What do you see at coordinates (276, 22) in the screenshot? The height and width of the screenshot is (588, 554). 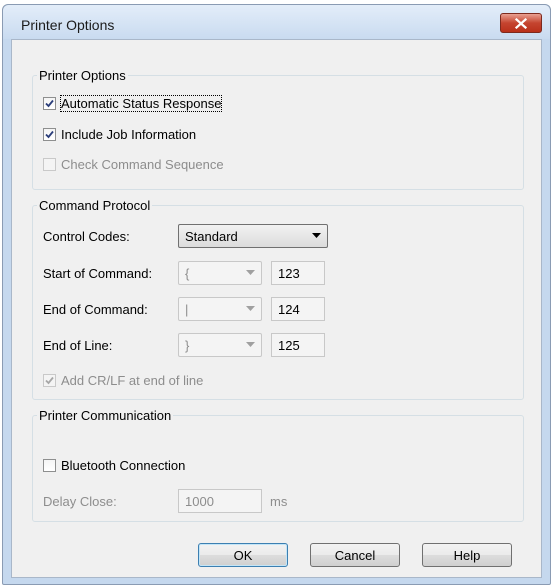 I see `title-bar: Printer Options` at bounding box center [276, 22].